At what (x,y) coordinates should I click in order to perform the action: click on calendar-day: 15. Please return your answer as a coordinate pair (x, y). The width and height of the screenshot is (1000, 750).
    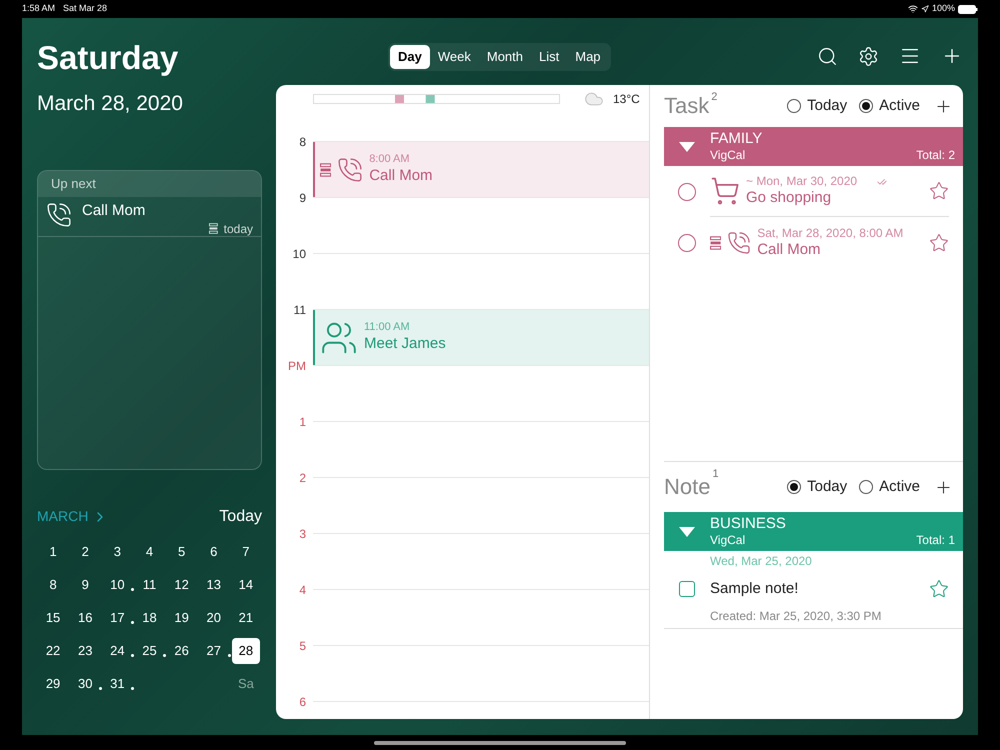
    Looking at the image, I should click on (53, 617).